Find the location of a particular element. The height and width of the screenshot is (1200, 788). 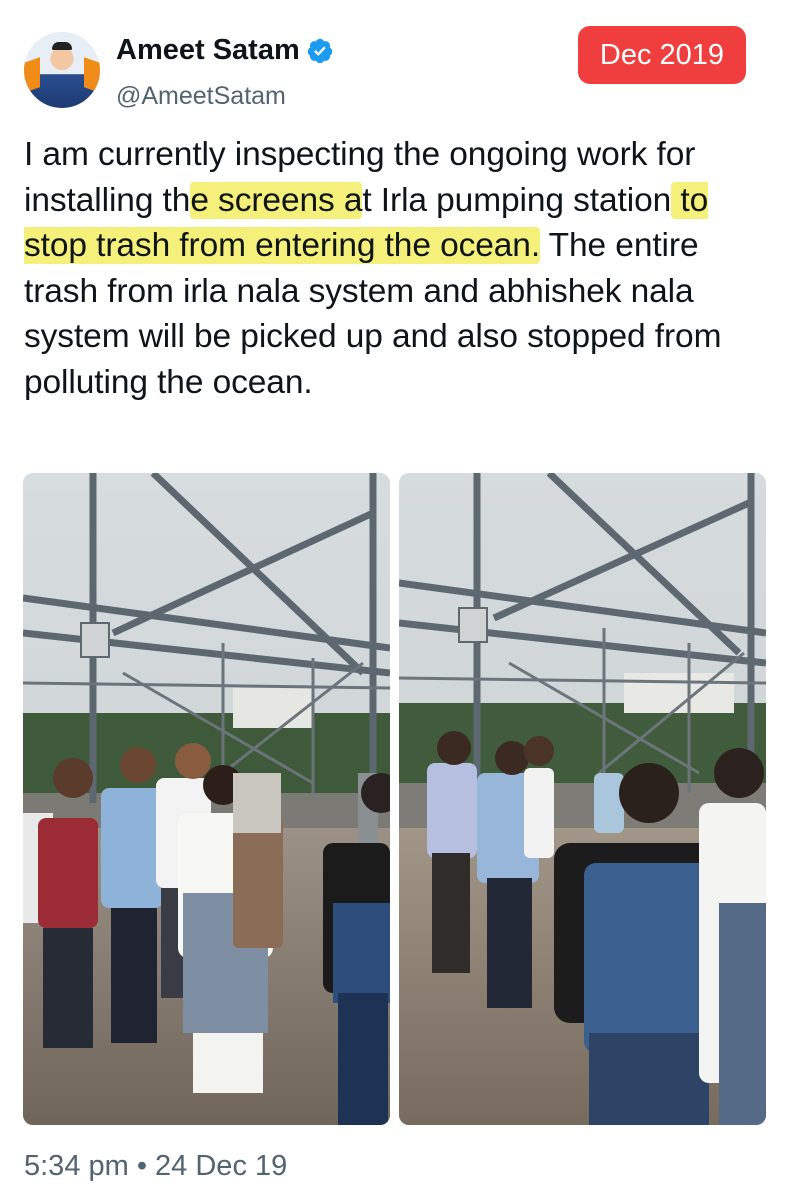

display-name: Ameet Satam is located at coordinates (208, 50).